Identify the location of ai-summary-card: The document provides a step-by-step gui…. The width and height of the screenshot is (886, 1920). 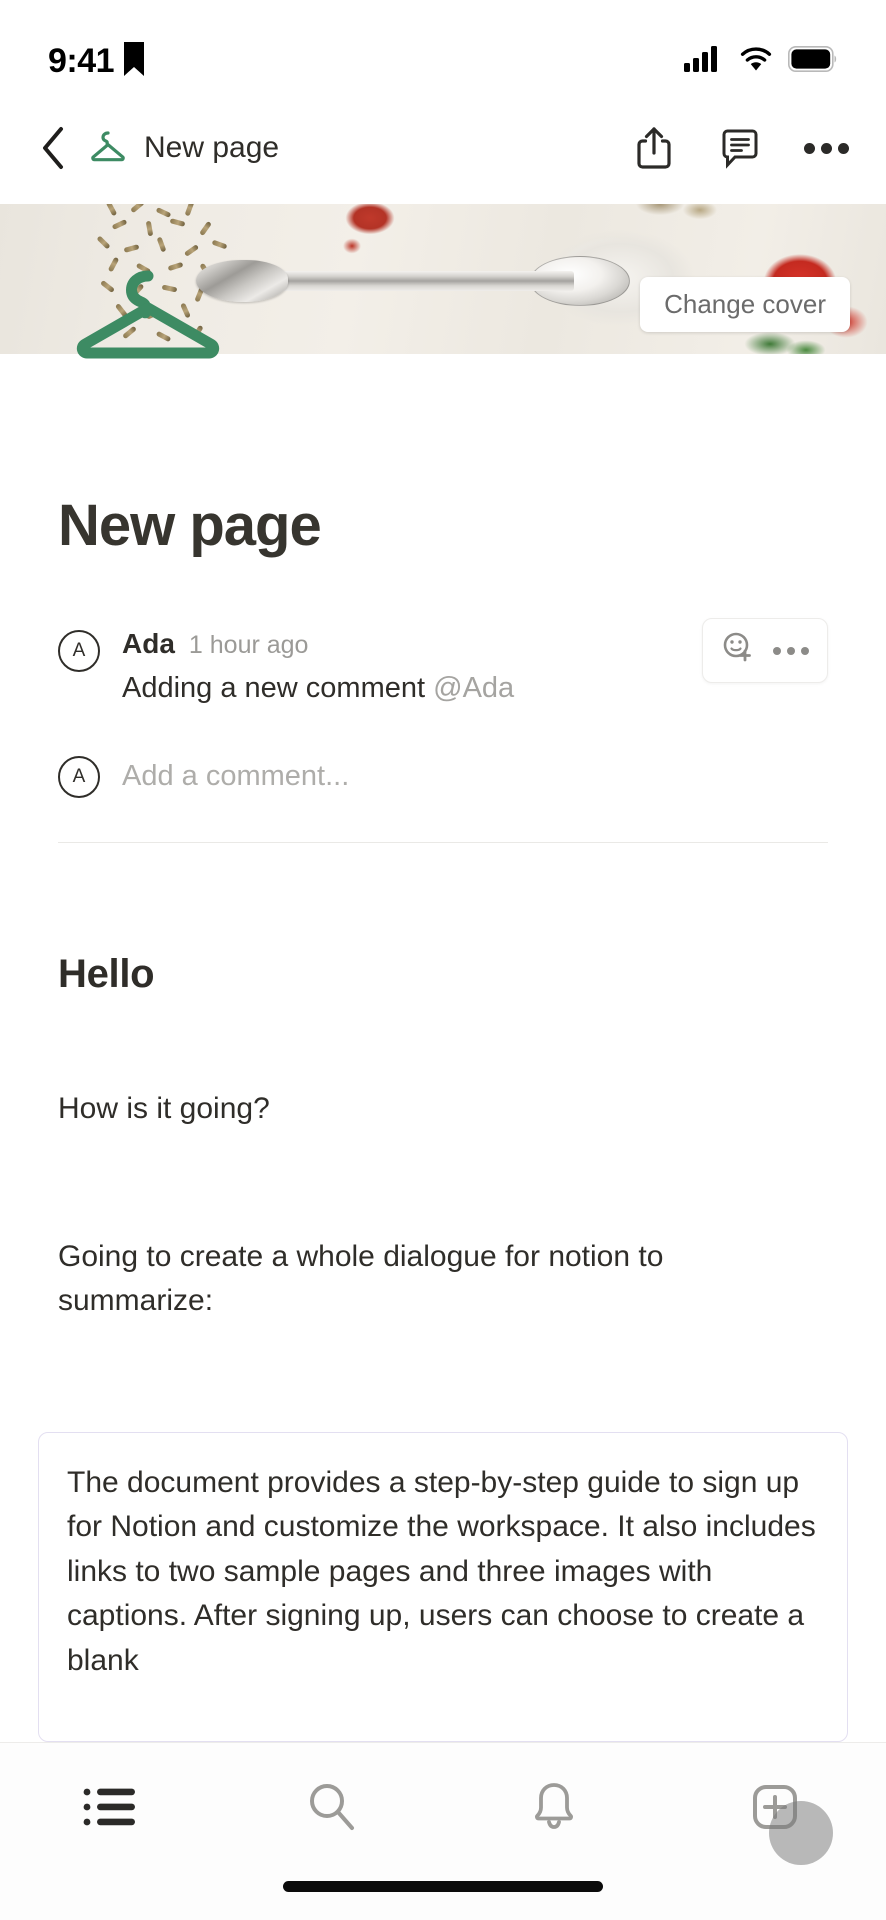
(443, 1587).